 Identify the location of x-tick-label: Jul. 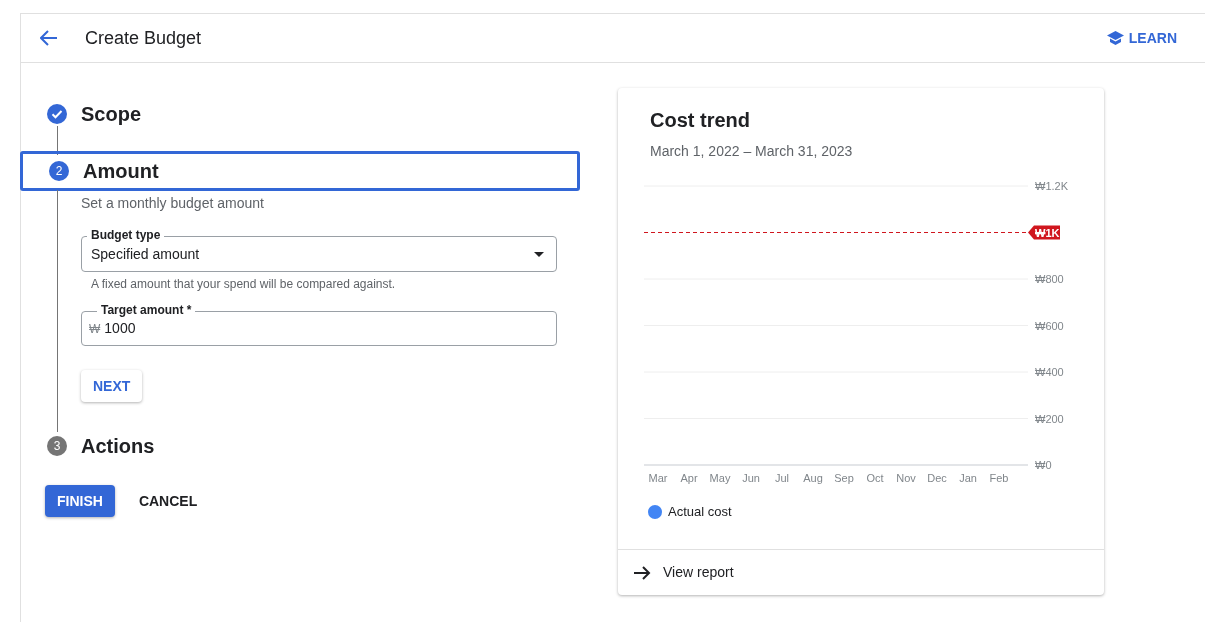
(782, 478).